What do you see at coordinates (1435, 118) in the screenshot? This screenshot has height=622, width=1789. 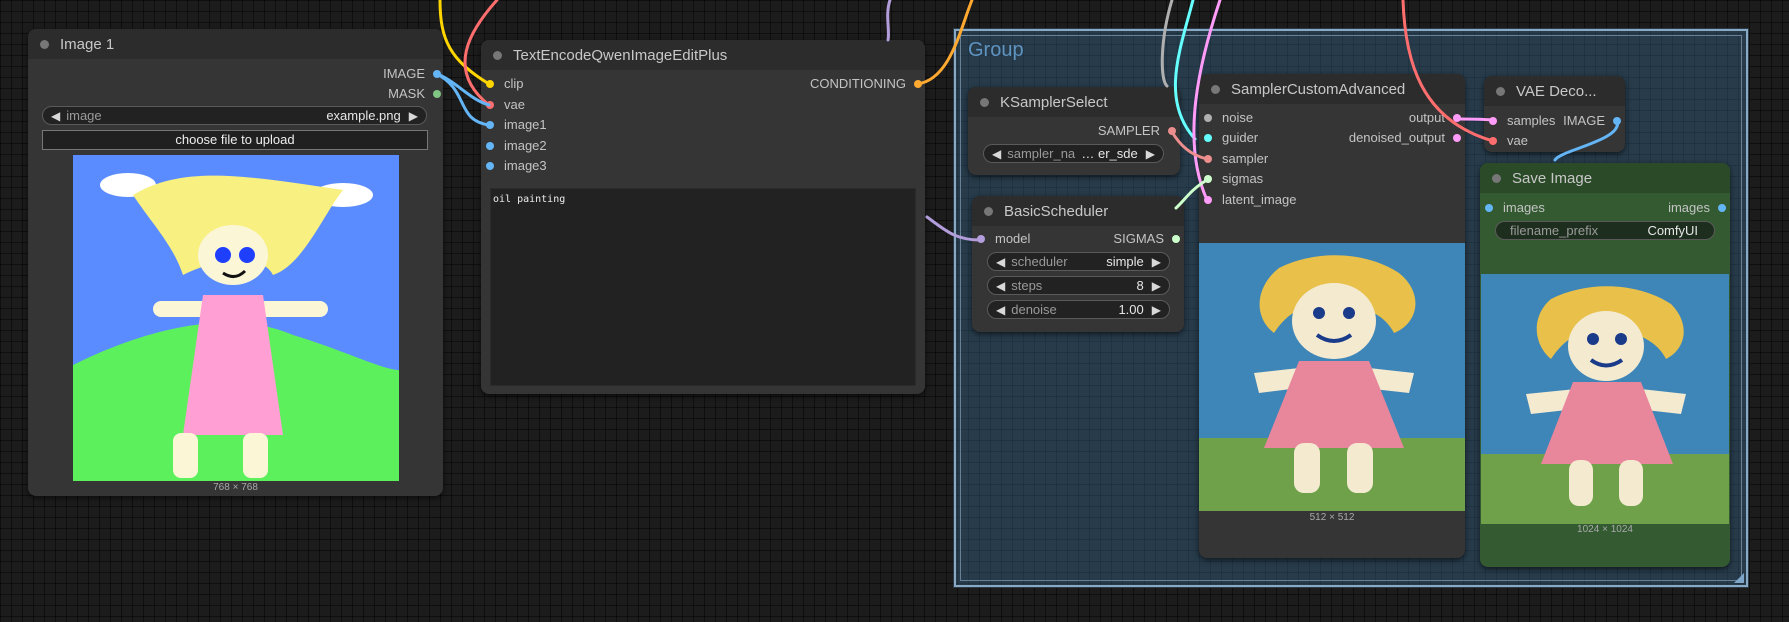 I see `output-output: output` at bounding box center [1435, 118].